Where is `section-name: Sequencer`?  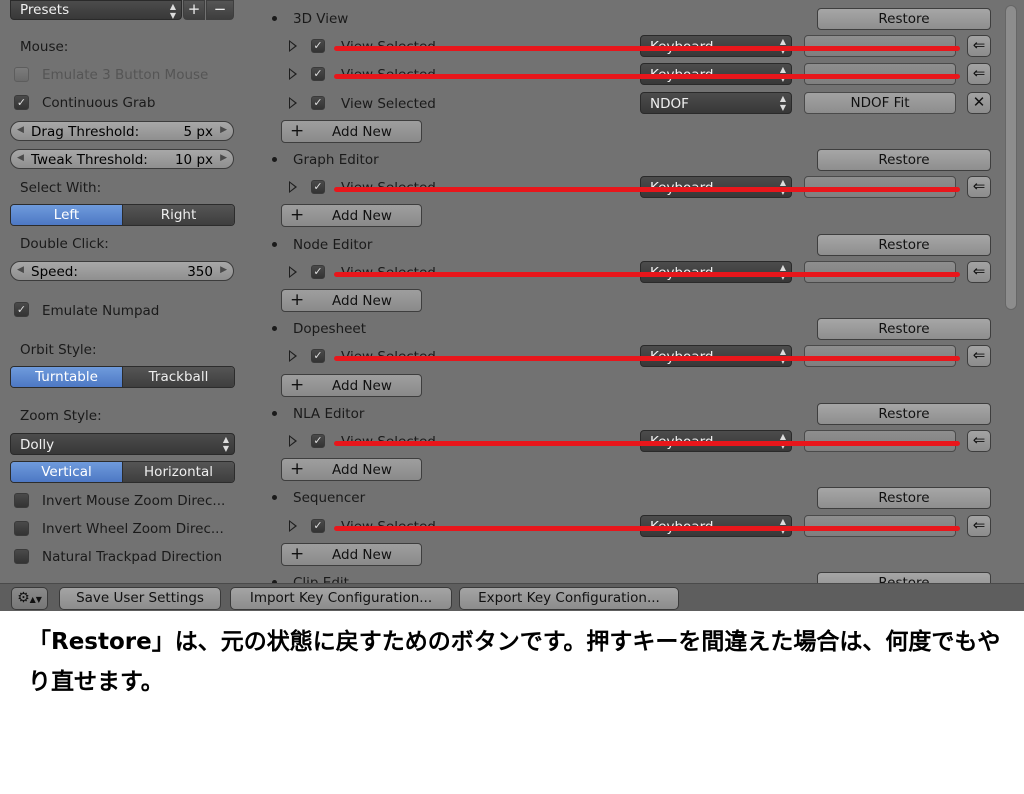
section-name: Sequencer is located at coordinates (329, 498).